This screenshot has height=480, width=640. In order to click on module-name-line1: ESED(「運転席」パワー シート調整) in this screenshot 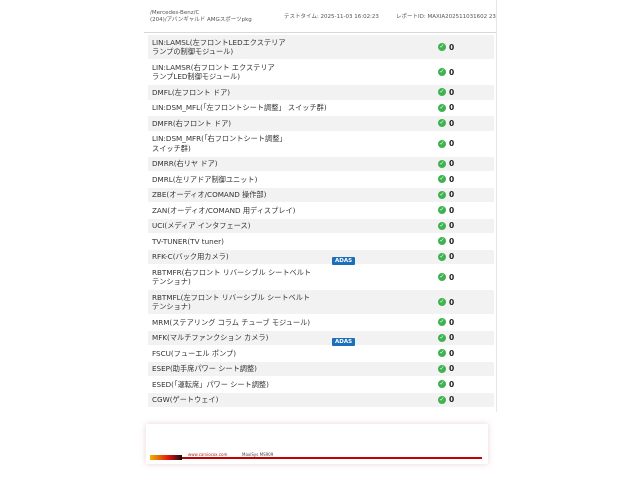, I will do `click(210, 384)`.